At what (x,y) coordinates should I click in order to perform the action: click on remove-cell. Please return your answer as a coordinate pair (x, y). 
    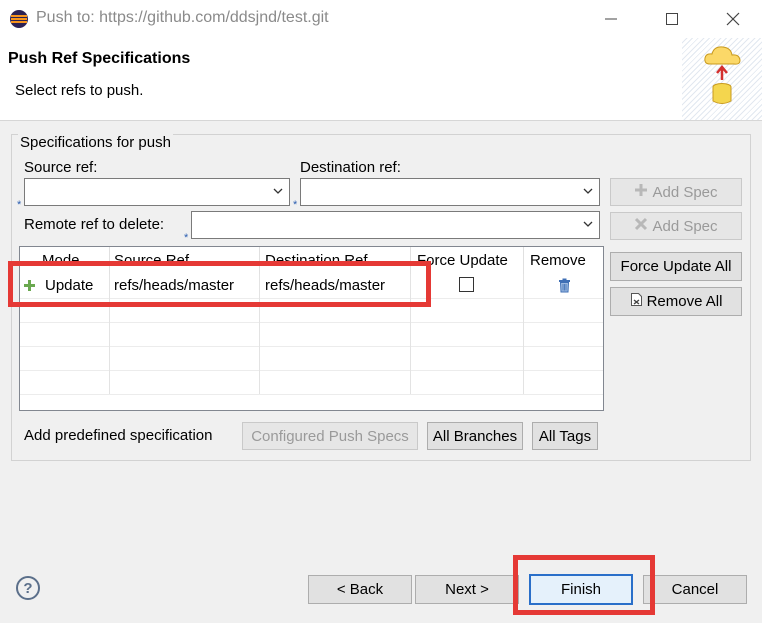
    Looking at the image, I should click on (563, 286).